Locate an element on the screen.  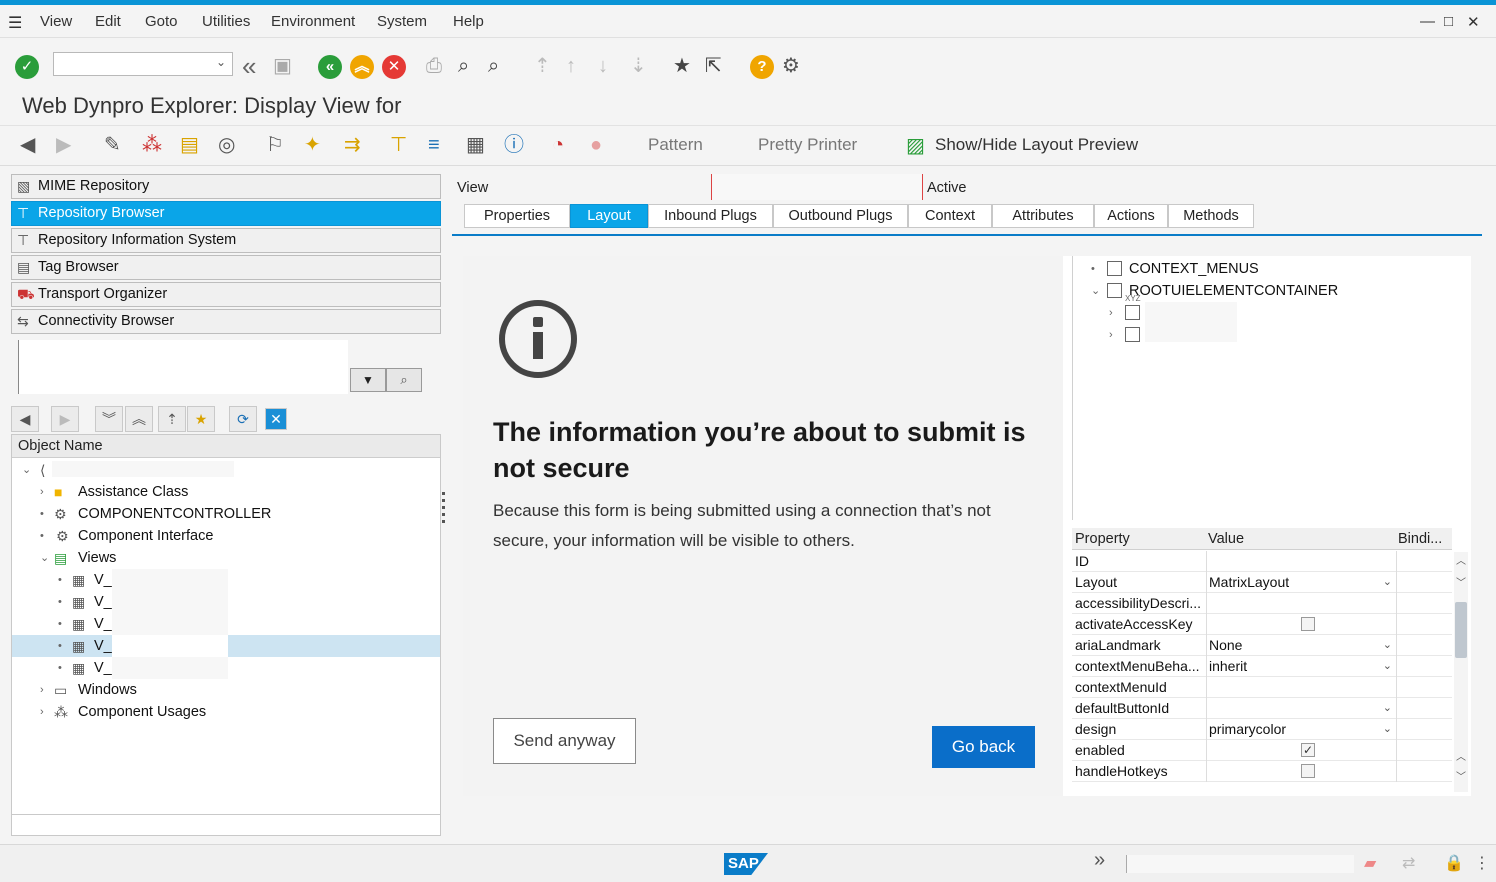
property-row-context-menu-behaviour: contextMenuBeha... inherit ⌄ is located at coordinates (1262, 666).